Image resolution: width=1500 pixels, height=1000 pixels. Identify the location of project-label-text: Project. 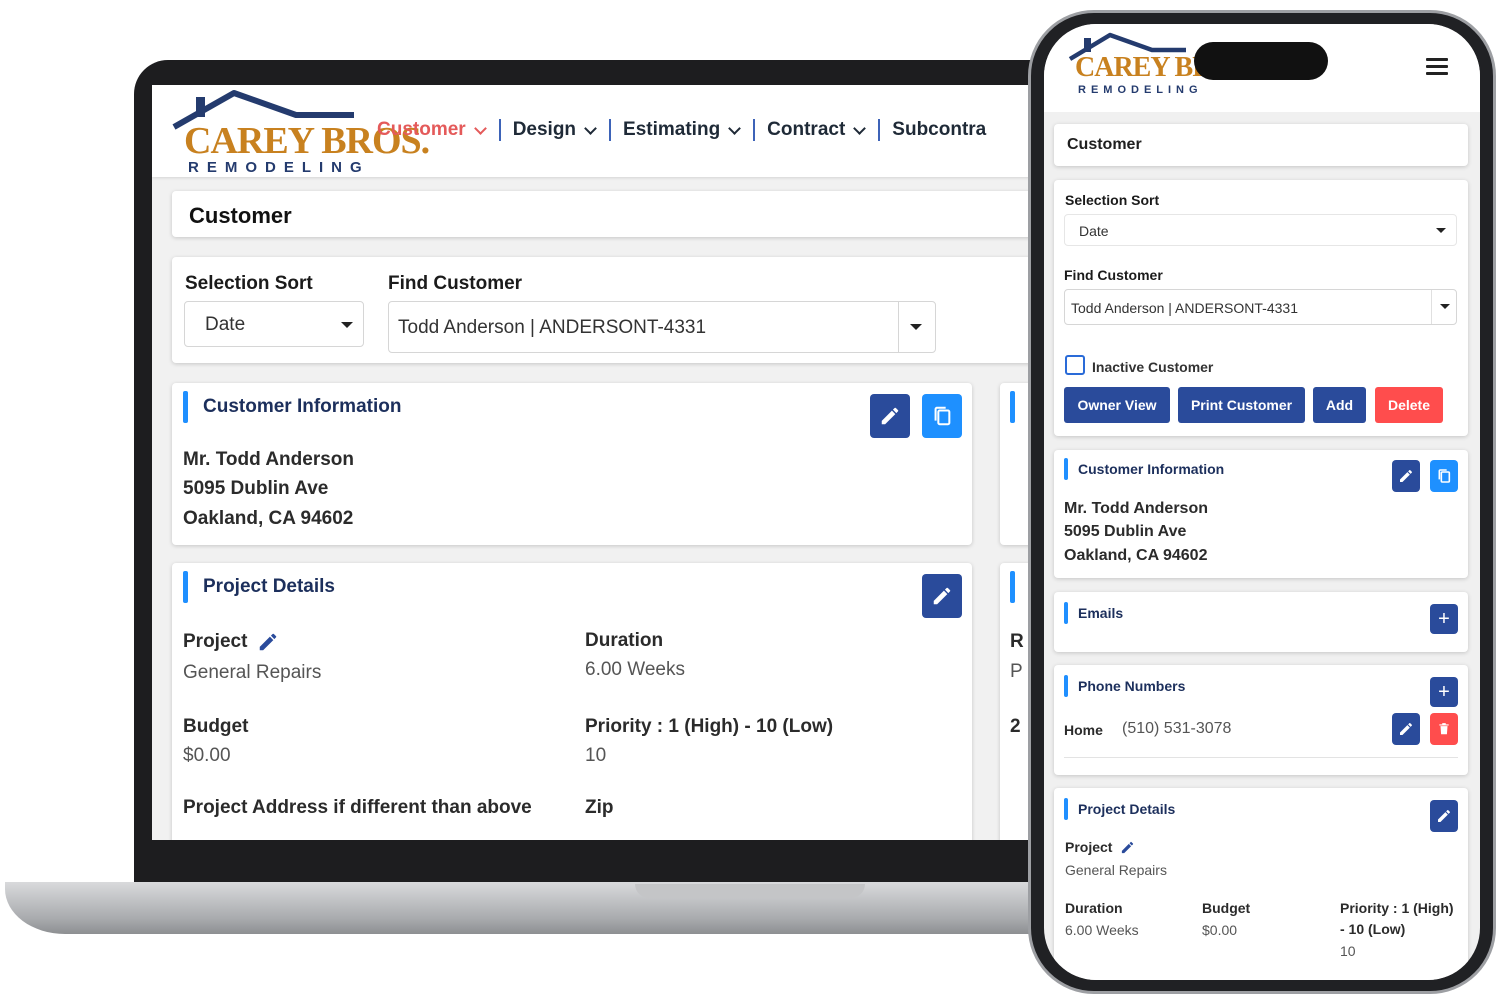
(1089, 847).